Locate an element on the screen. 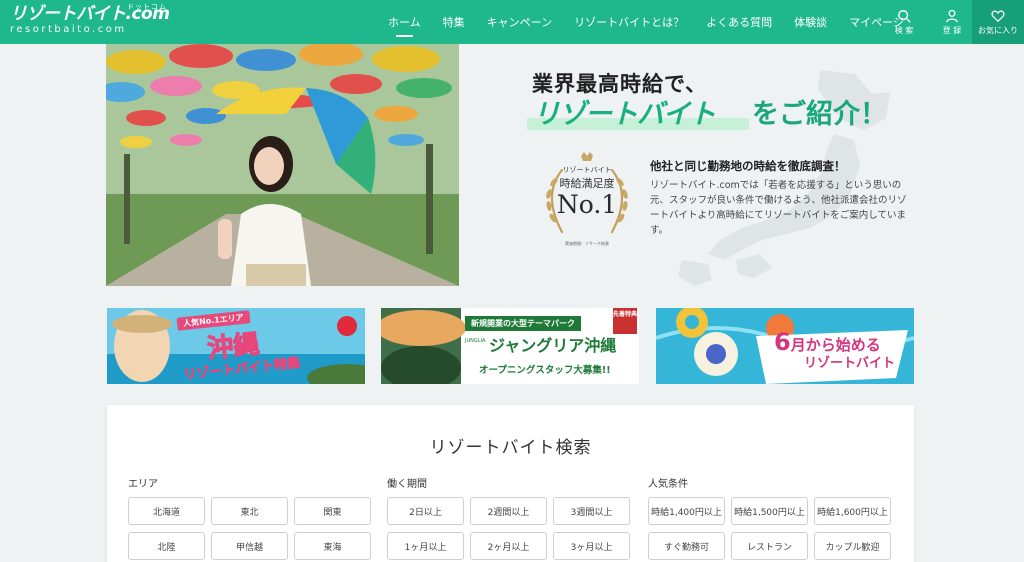 This screenshot has width=1024, height=562. condition-option: 時給1,500円以上 is located at coordinates (769, 511).